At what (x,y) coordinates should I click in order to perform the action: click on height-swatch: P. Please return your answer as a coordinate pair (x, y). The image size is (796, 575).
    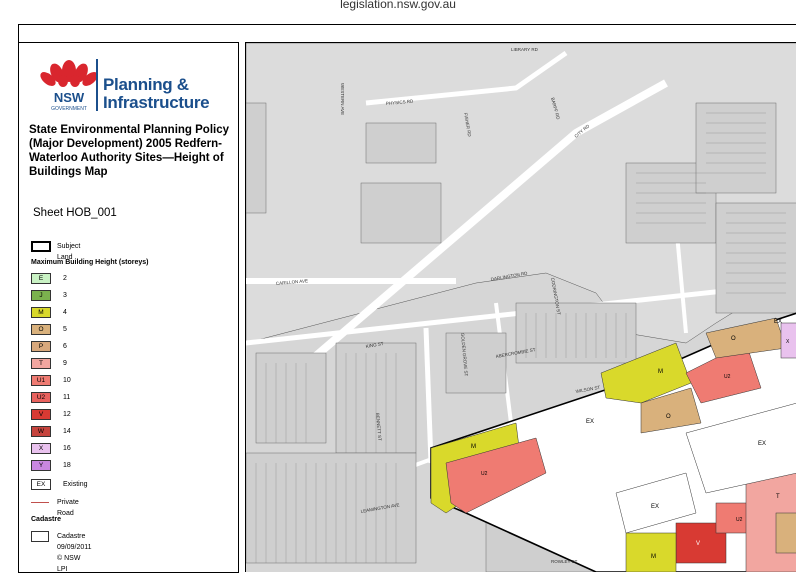
    Looking at the image, I should click on (41, 346).